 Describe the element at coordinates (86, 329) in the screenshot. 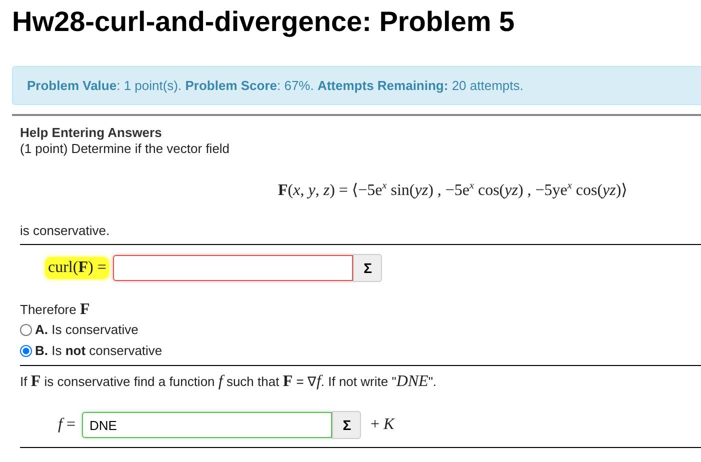

I see `option-label: A. Is conservative` at that location.